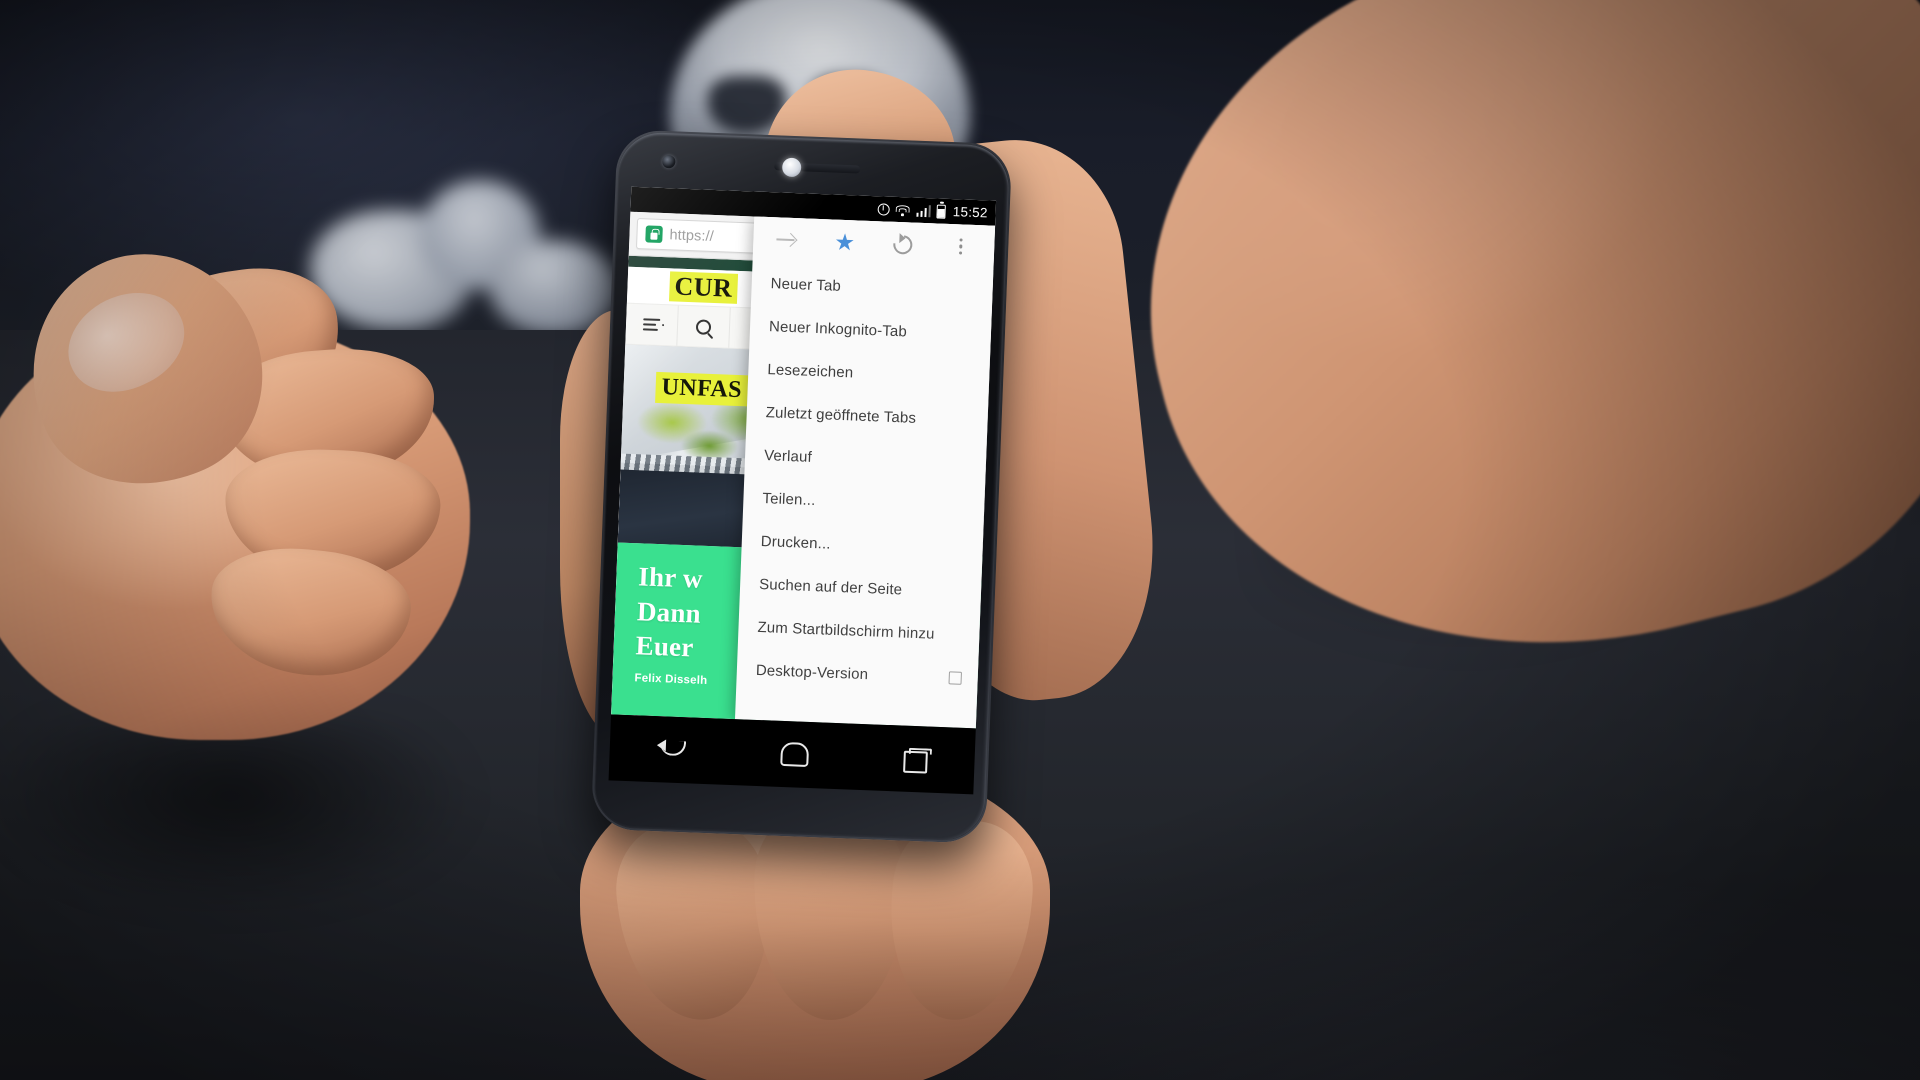  What do you see at coordinates (941, 211) in the screenshot?
I see `battery-icon` at bounding box center [941, 211].